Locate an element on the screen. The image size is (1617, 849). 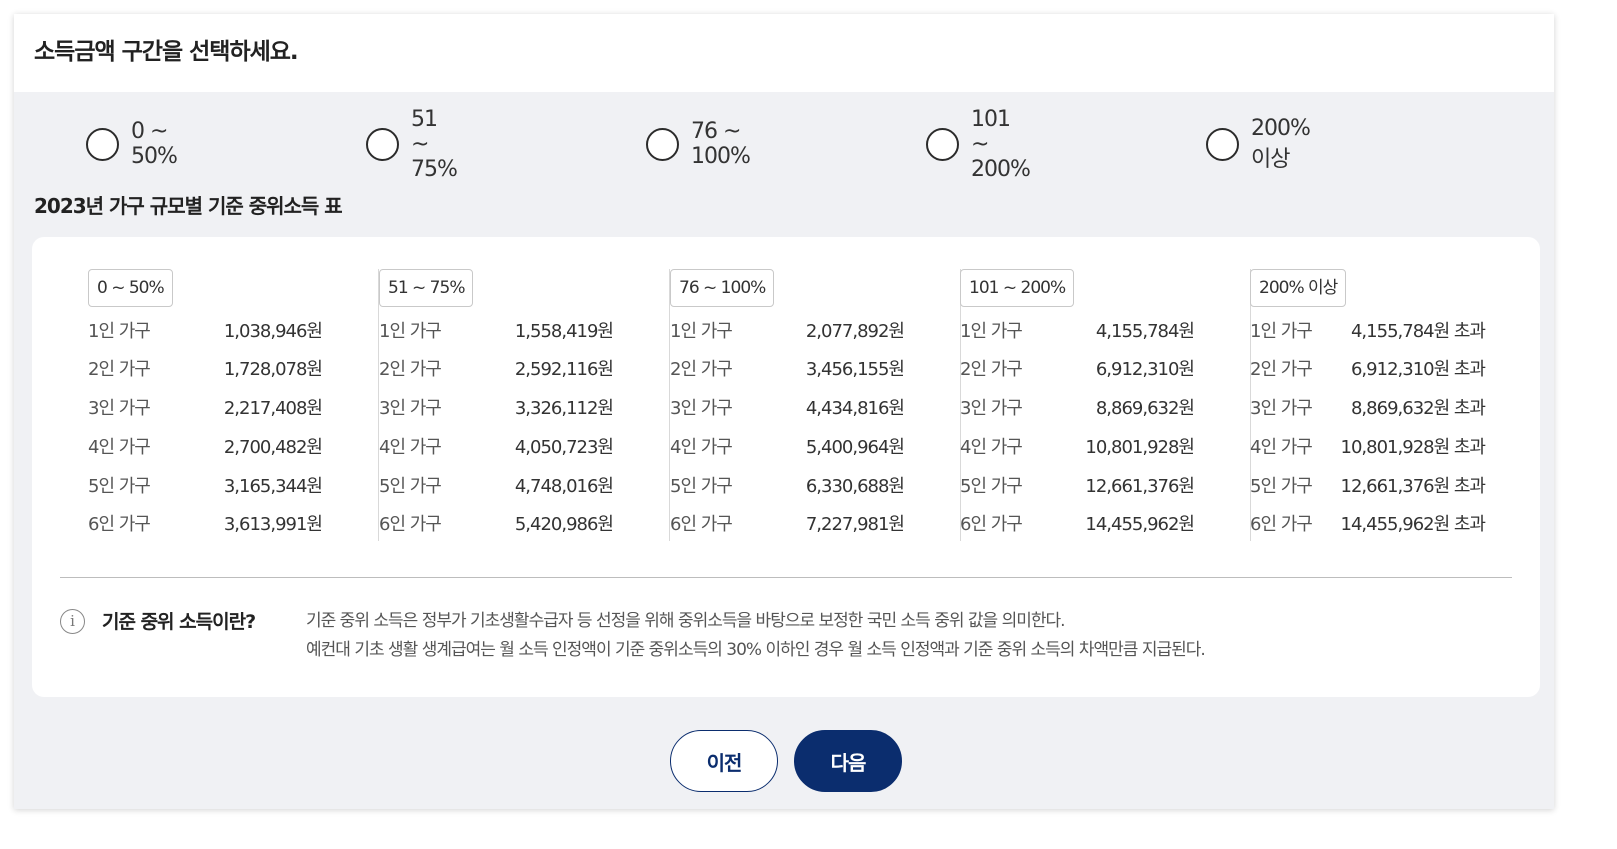
income-amount: 2,077,892원 is located at coordinates (855, 331).